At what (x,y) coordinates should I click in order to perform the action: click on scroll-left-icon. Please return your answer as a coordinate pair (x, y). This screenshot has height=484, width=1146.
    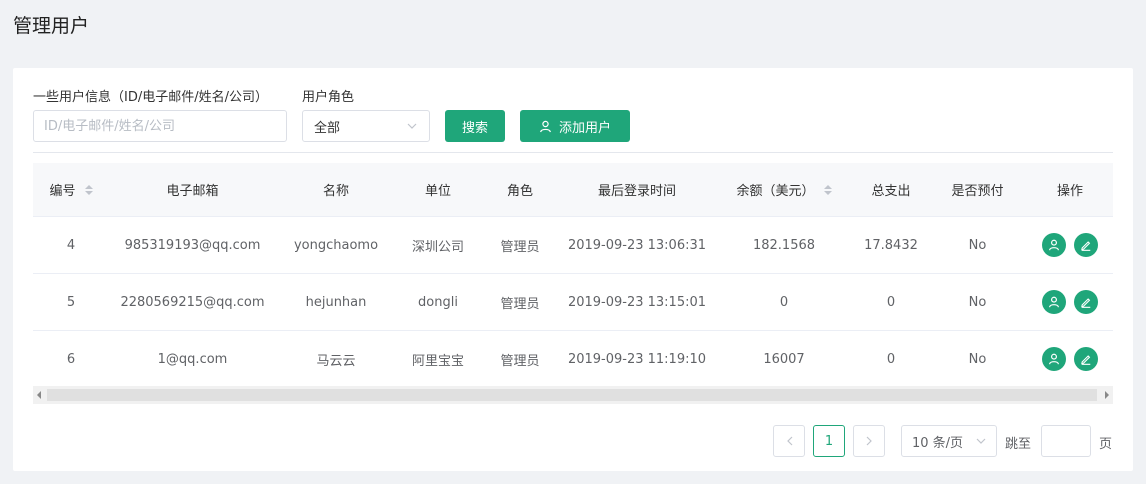
    Looking at the image, I should click on (39, 395).